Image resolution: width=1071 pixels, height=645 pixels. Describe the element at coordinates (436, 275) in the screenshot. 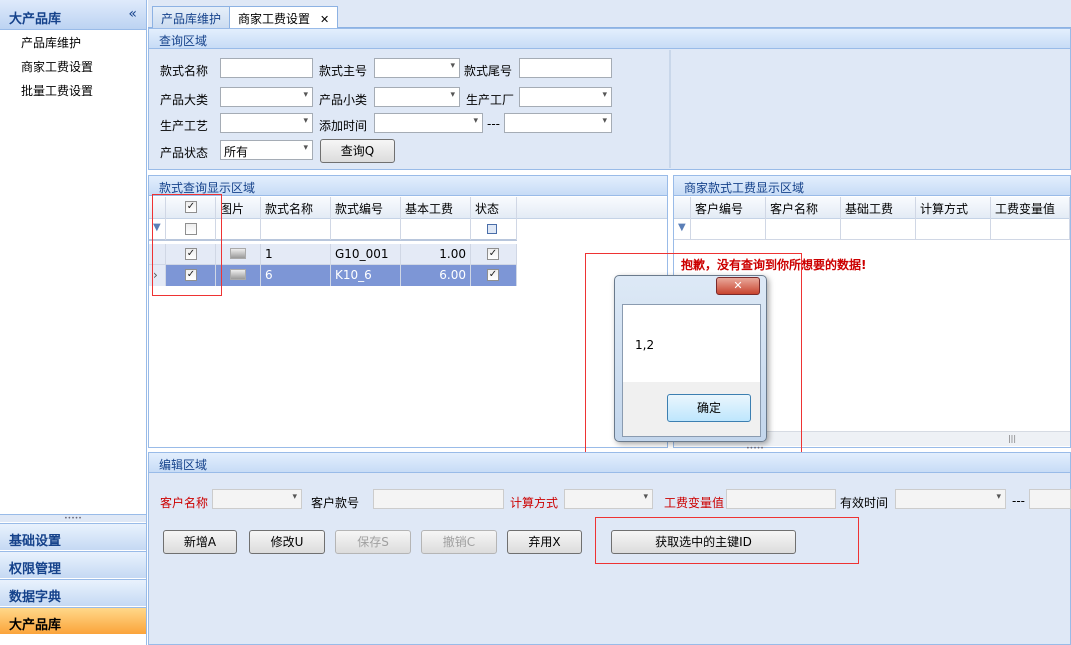

I see `row-base-fee: 6.00` at that location.